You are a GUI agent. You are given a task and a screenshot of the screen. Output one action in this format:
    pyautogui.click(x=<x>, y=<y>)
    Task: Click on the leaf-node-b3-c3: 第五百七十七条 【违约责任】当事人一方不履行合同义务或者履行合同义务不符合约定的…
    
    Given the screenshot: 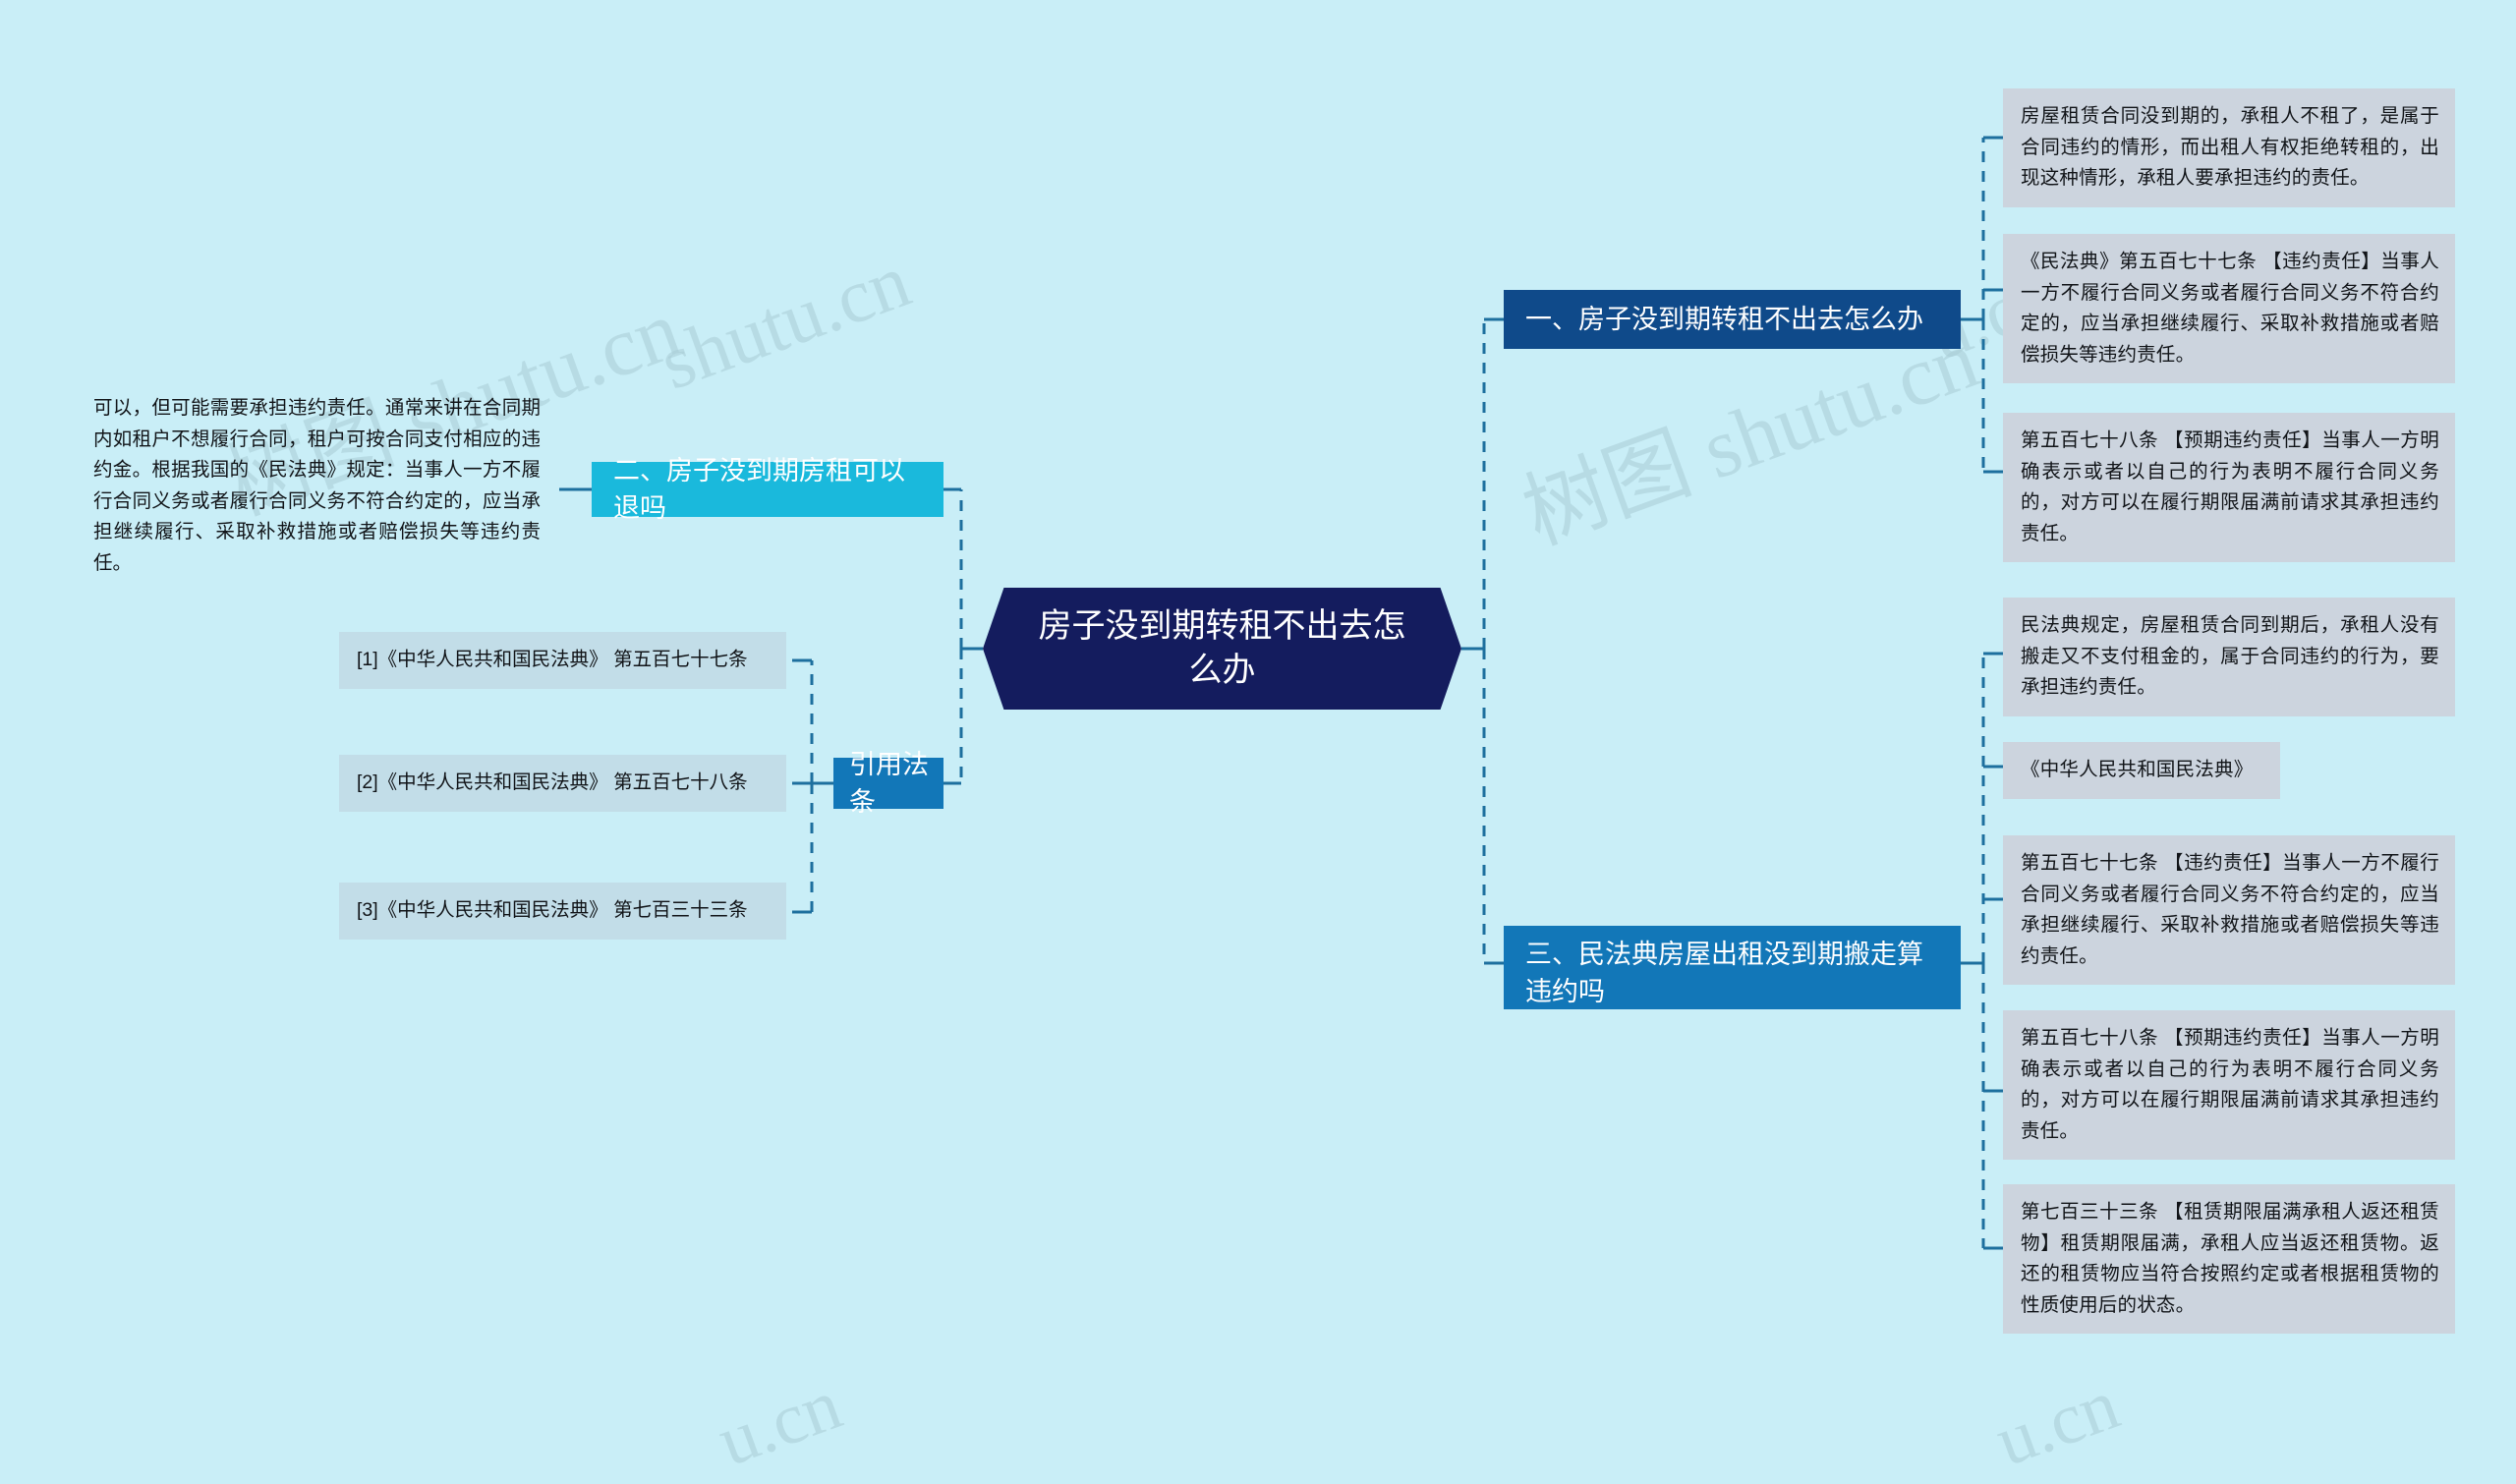 What is the action you would take?
    pyautogui.click(x=2229, y=910)
    